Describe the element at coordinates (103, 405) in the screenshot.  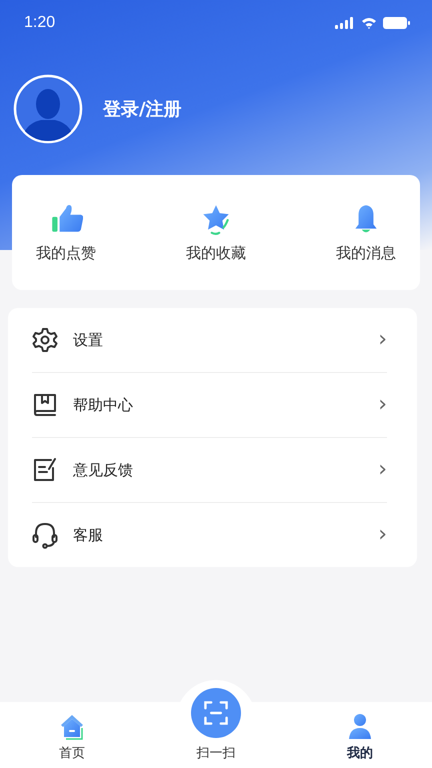
I see `menu-label: 帮助中心` at that location.